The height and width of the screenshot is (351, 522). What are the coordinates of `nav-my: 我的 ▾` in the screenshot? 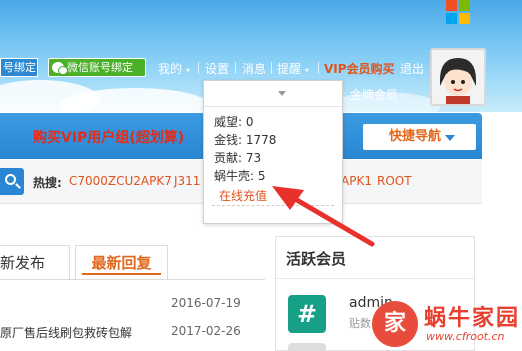 It's located at (174, 68).